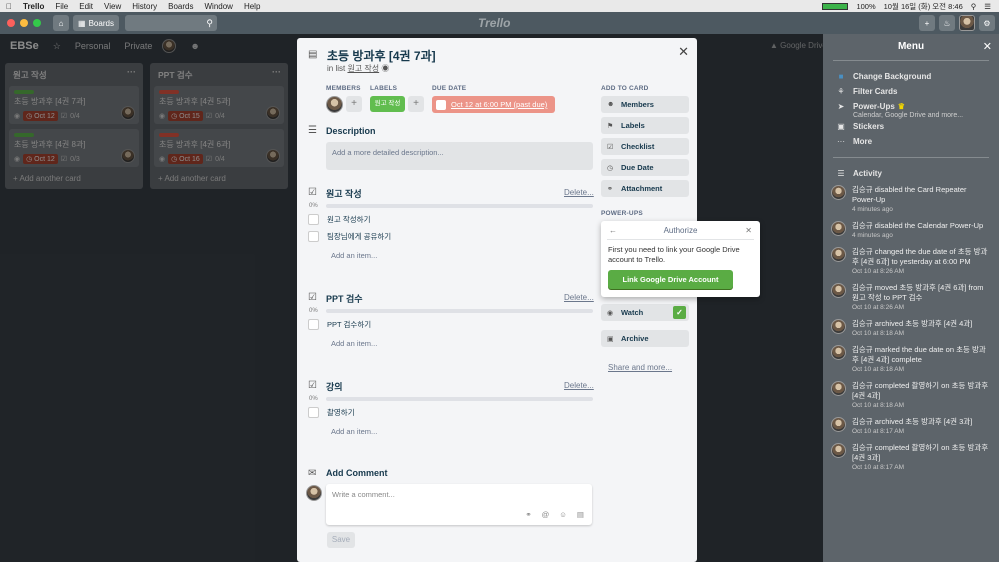 This screenshot has width=999, height=562. What do you see at coordinates (349, 236) in the screenshot?
I see `checklist-item: 팀장님에게 공유하기` at bounding box center [349, 236].